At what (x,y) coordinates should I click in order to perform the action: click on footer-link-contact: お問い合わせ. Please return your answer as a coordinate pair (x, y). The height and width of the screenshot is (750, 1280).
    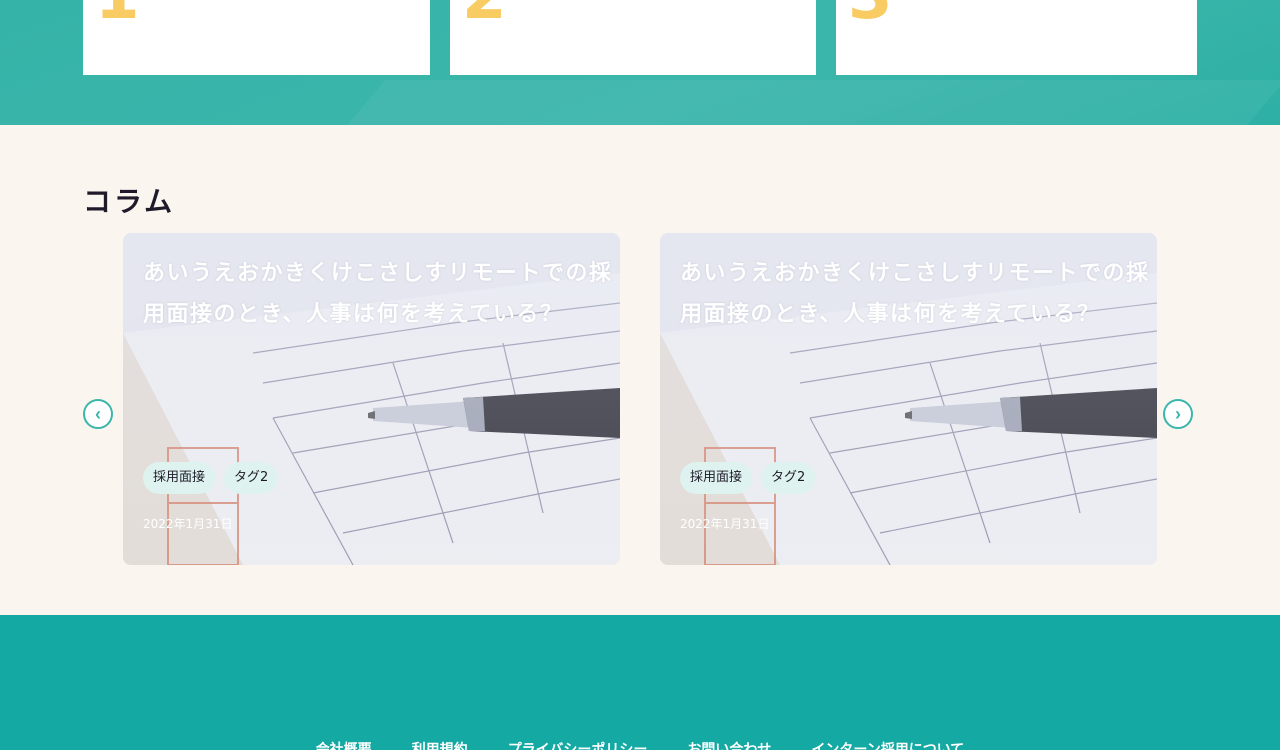
    Looking at the image, I should click on (729, 744).